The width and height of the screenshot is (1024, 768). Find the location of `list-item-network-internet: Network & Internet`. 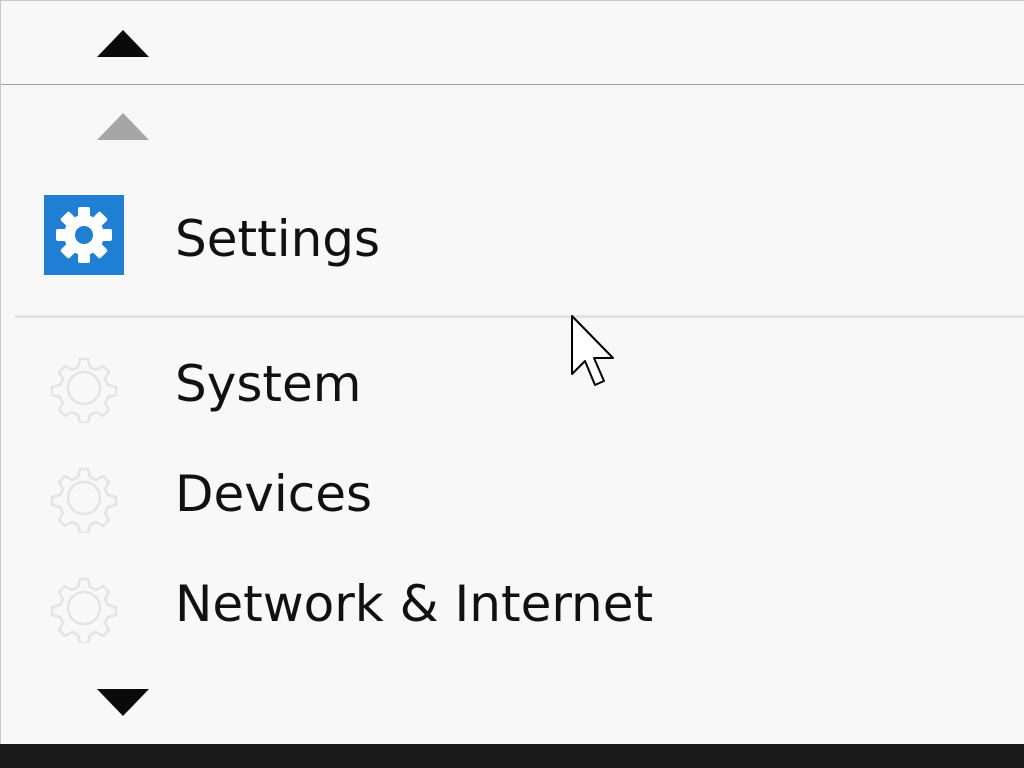

list-item-network-internet: Network & Internet is located at coordinates (512, 607).